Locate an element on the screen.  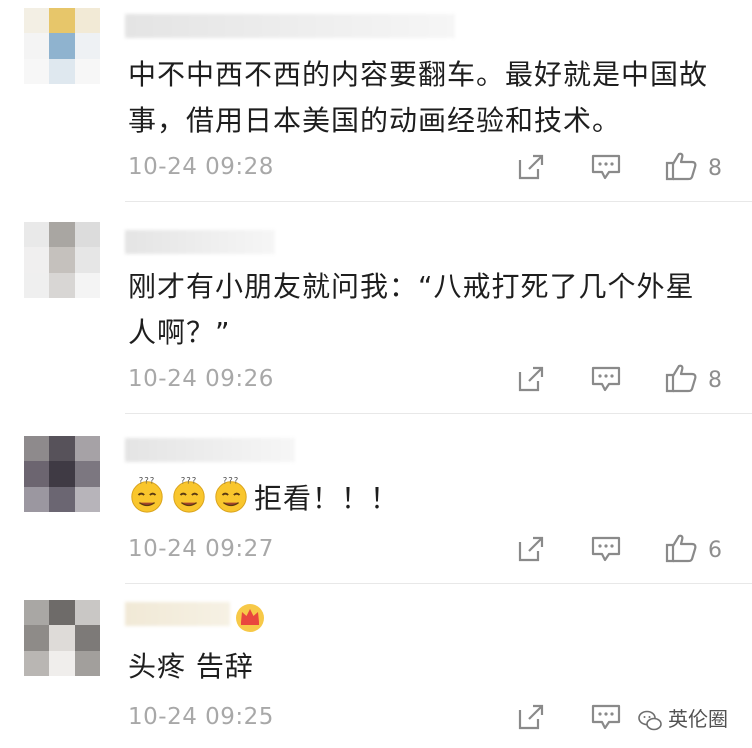
watermark-text: 英伦圈 is located at coordinates (698, 719).